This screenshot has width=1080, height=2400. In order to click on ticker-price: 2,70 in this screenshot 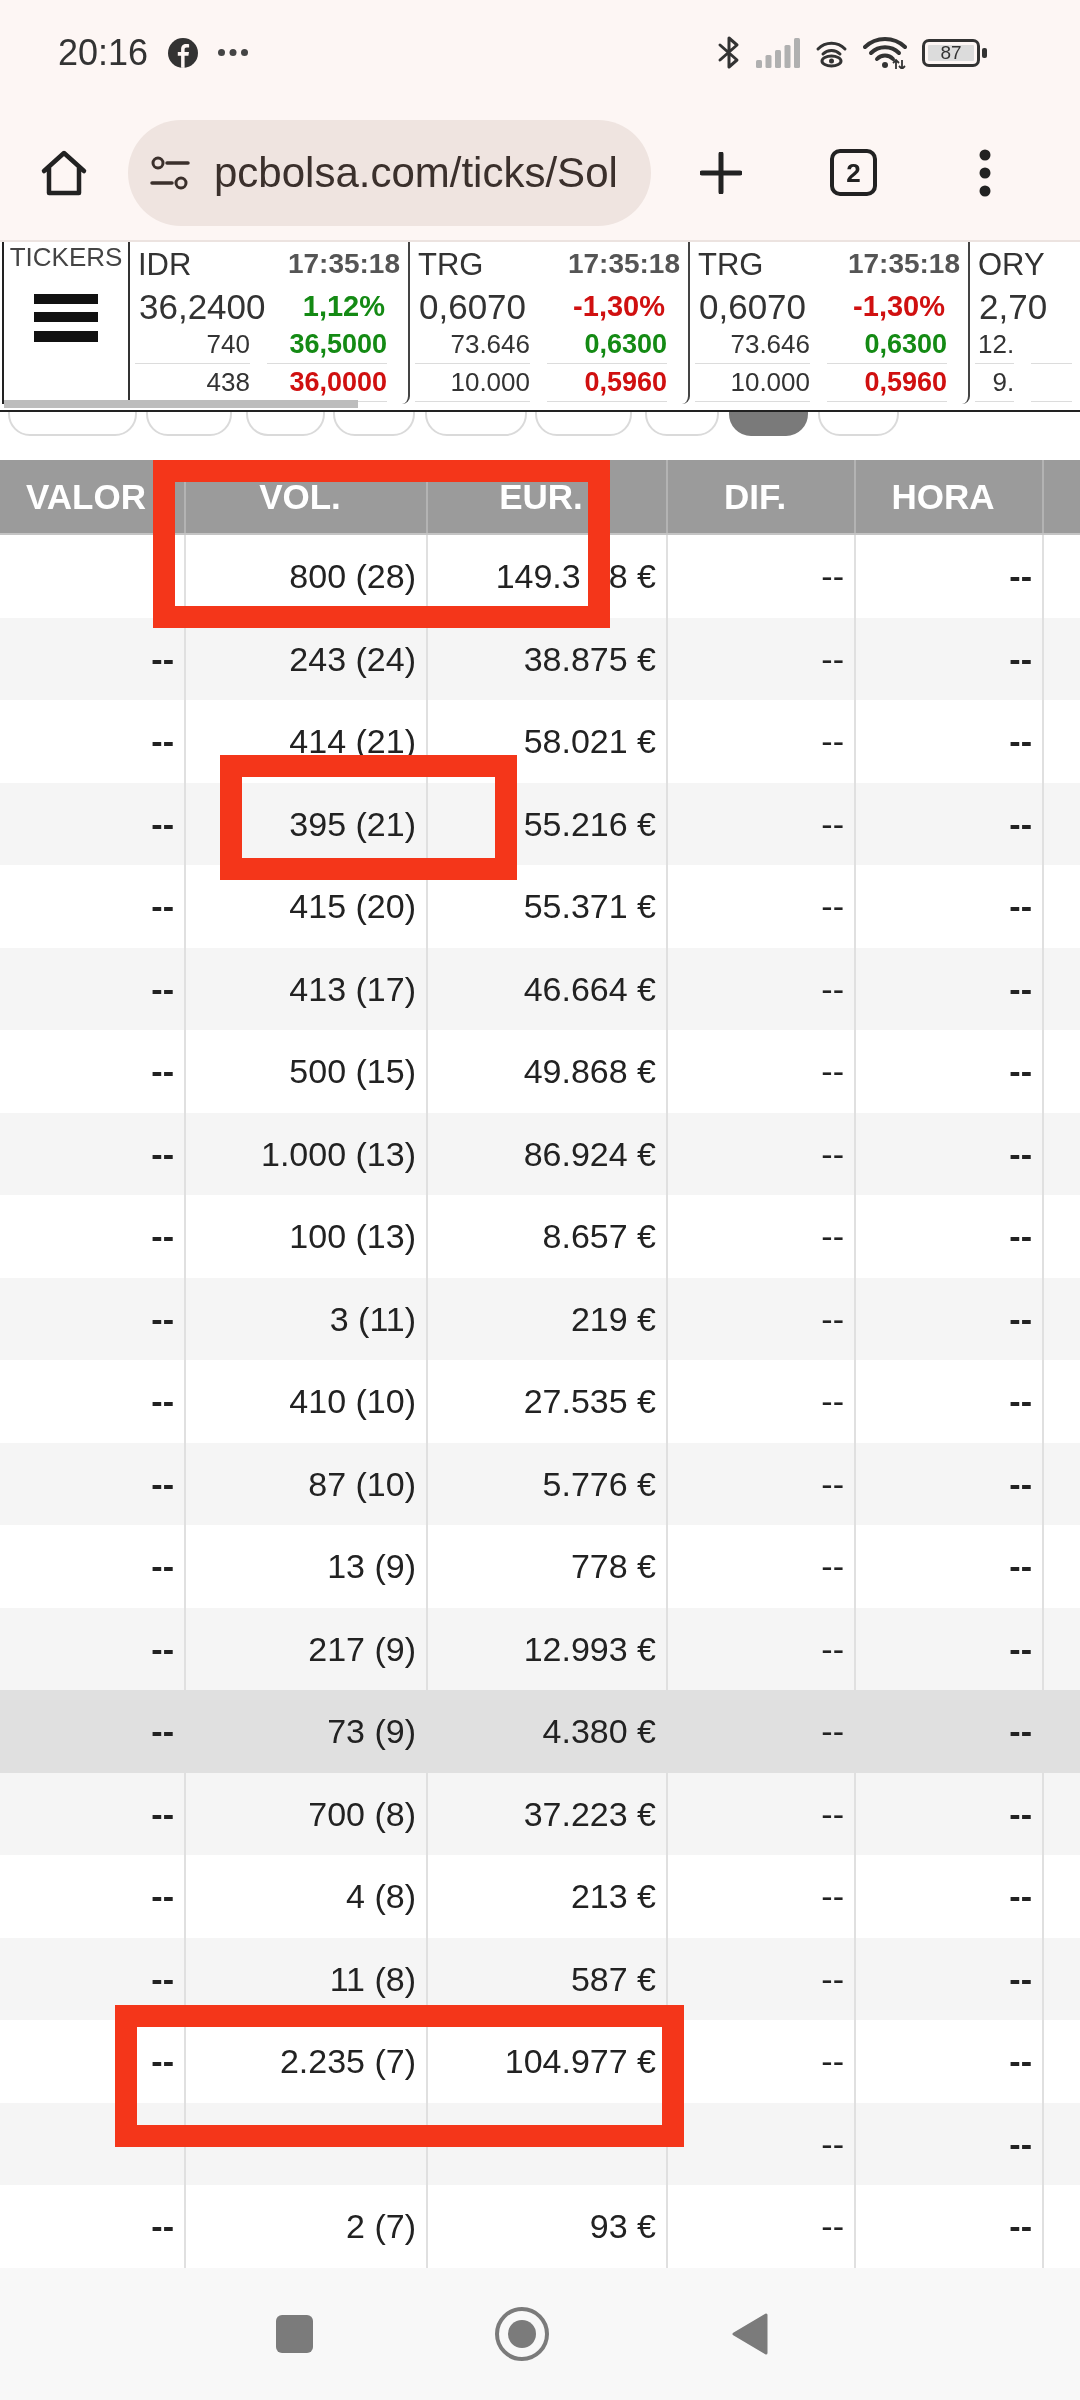, I will do `click(1013, 306)`.